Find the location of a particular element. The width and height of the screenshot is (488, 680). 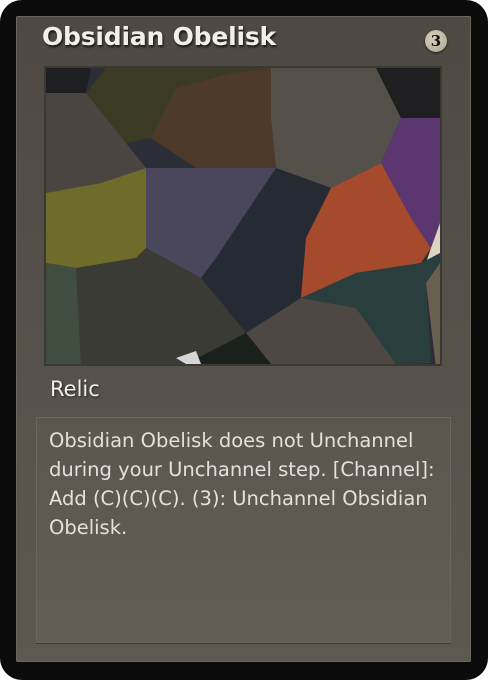

mana-cost-value: 3 is located at coordinates (436, 41).